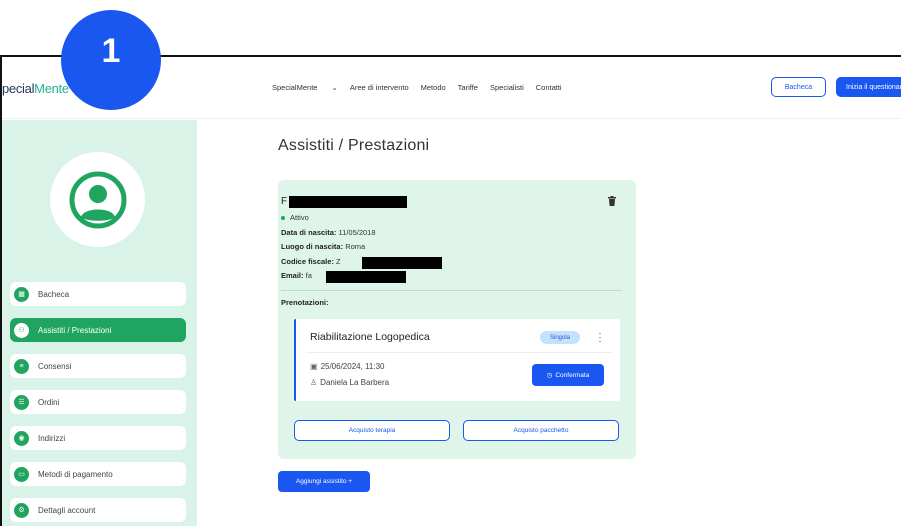  What do you see at coordinates (372, 430) in the screenshot?
I see `buy-therapy-button: Acquisto terapia` at bounding box center [372, 430].